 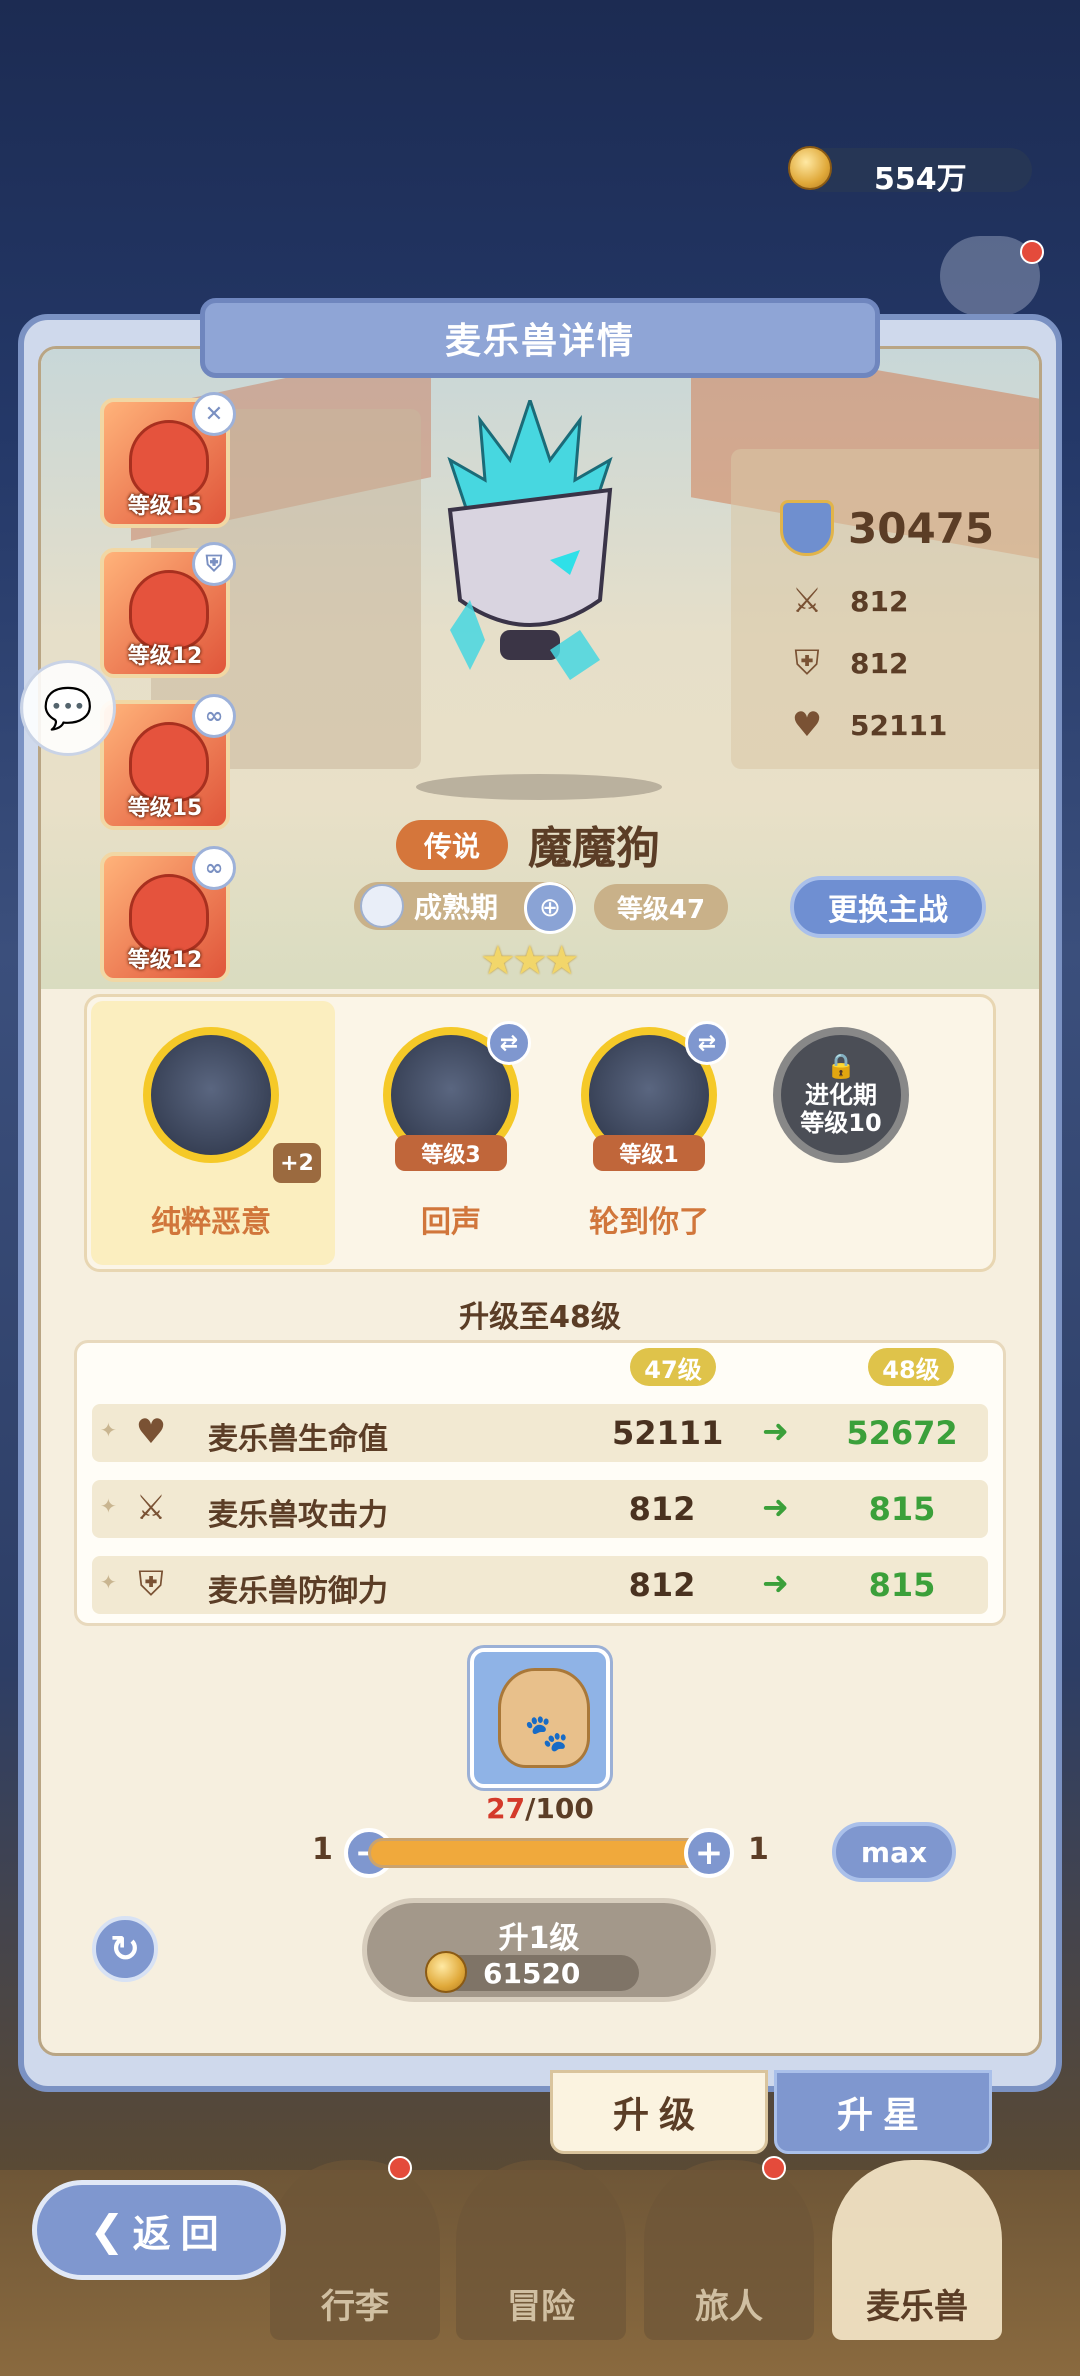 I want to click on nav-item-pets: 麦乐兽, so click(x=917, y=2250).